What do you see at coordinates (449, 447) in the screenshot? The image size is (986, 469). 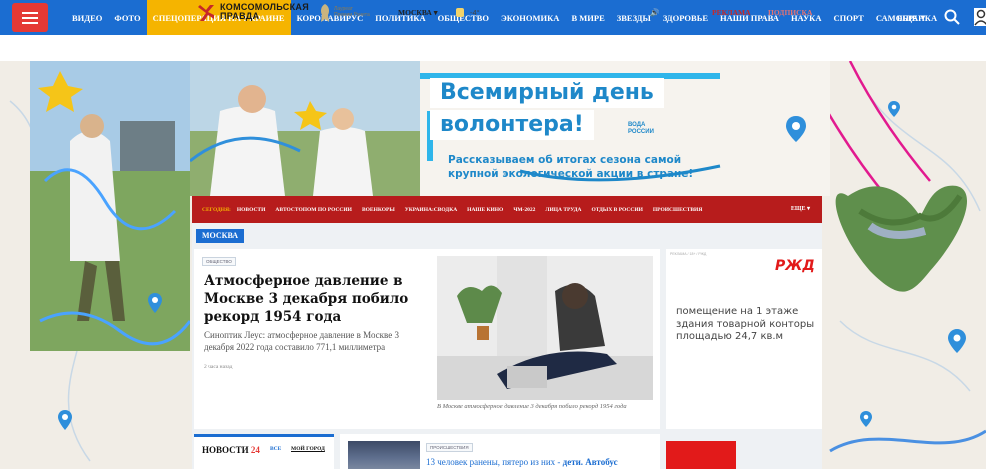 I see `story-rubric: ПРОИСШЕСТВИЯ` at bounding box center [449, 447].